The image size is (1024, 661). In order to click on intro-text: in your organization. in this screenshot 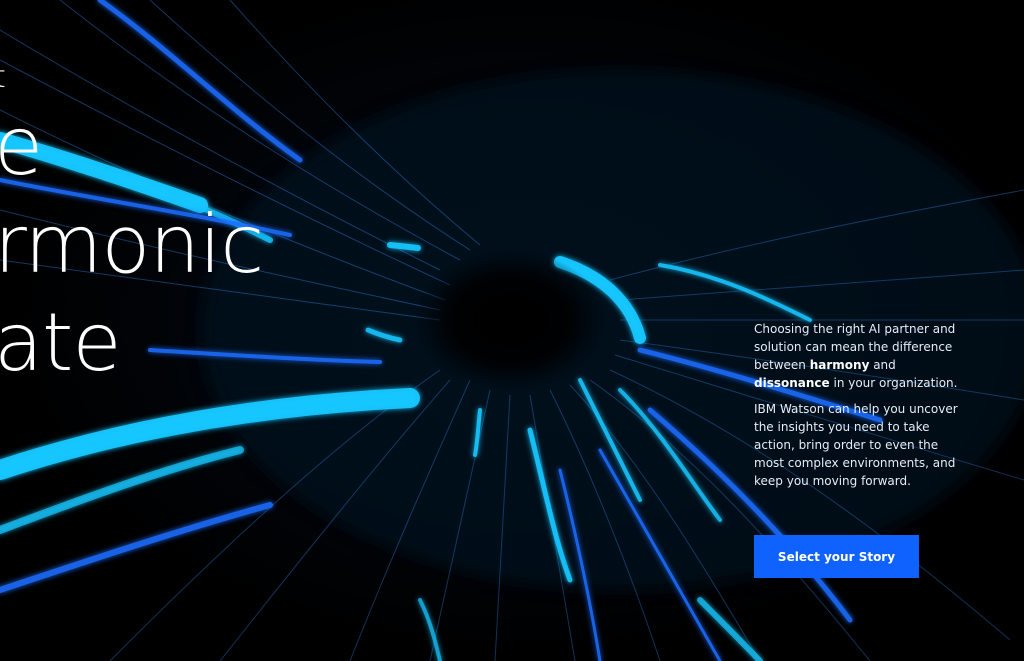, I will do `click(893, 383)`.